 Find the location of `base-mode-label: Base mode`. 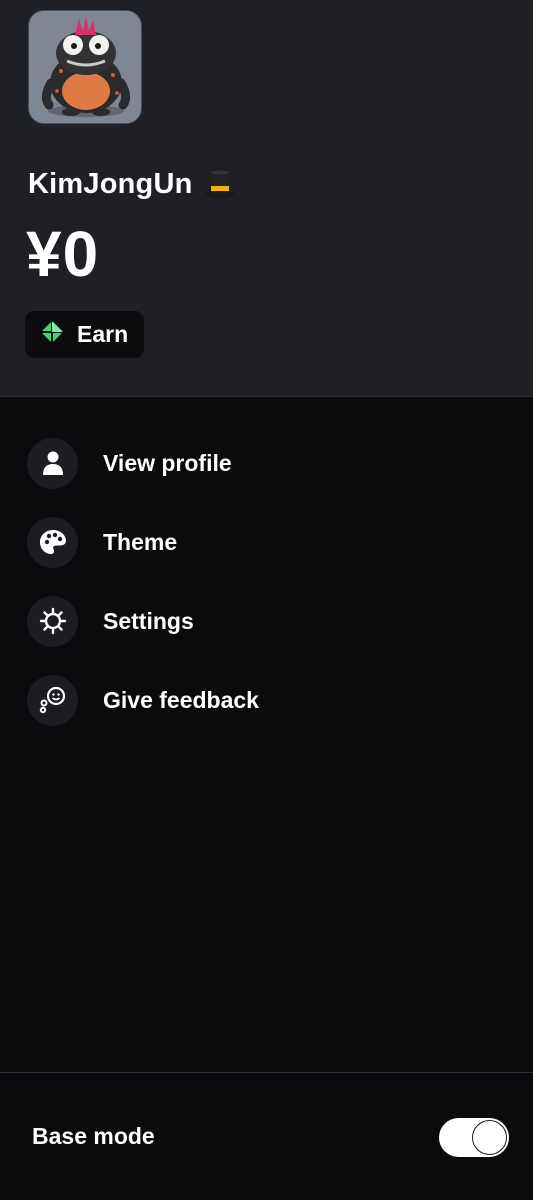

base-mode-label: Base mode is located at coordinates (93, 1136).